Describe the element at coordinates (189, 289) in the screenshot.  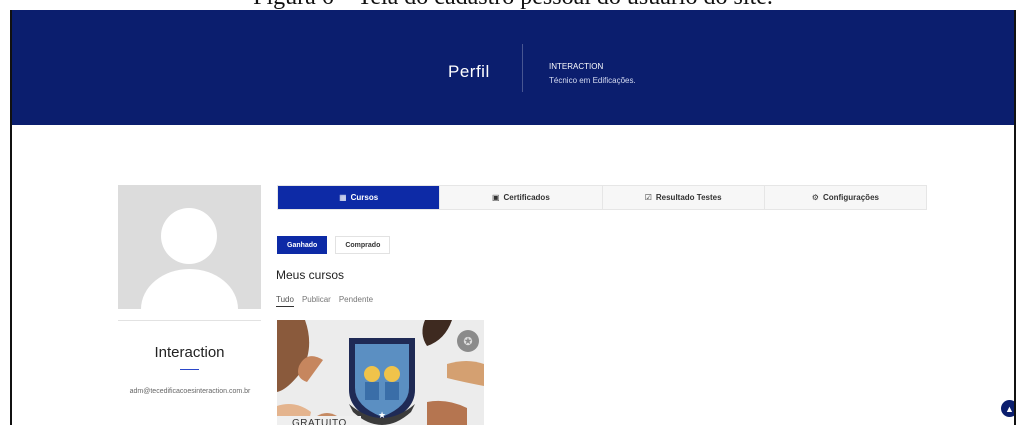
I see `avatar-body-shape` at that location.